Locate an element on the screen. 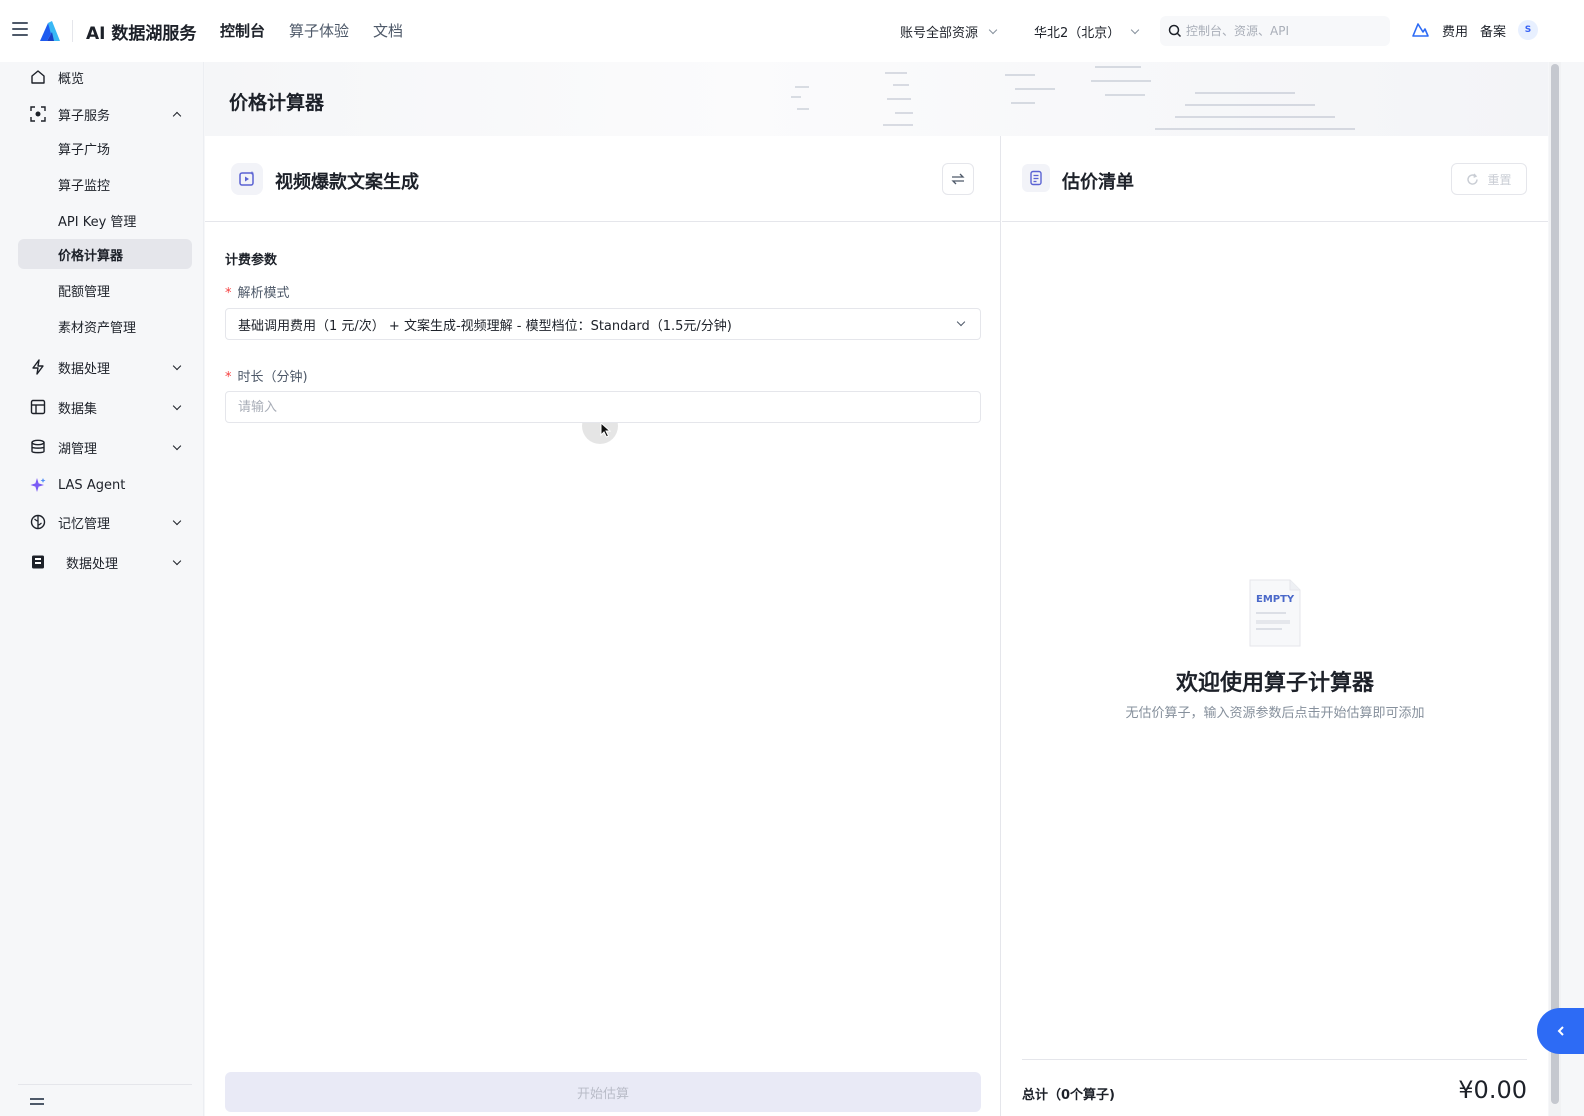 The height and width of the screenshot is (1116, 1584). empty-title: 欢迎使用算子计算器 is located at coordinates (1274, 683).